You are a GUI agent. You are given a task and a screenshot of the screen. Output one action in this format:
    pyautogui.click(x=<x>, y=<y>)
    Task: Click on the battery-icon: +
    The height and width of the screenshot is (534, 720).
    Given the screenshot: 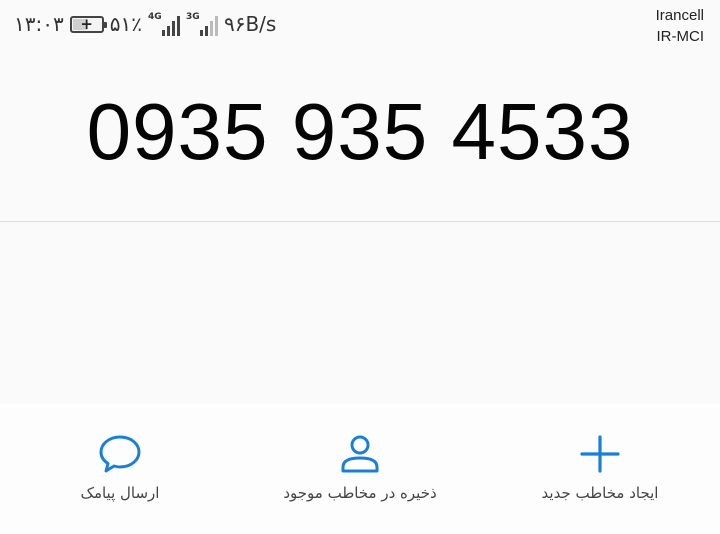 What is the action you would take?
    pyautogui.click(x=88, y=23)
    